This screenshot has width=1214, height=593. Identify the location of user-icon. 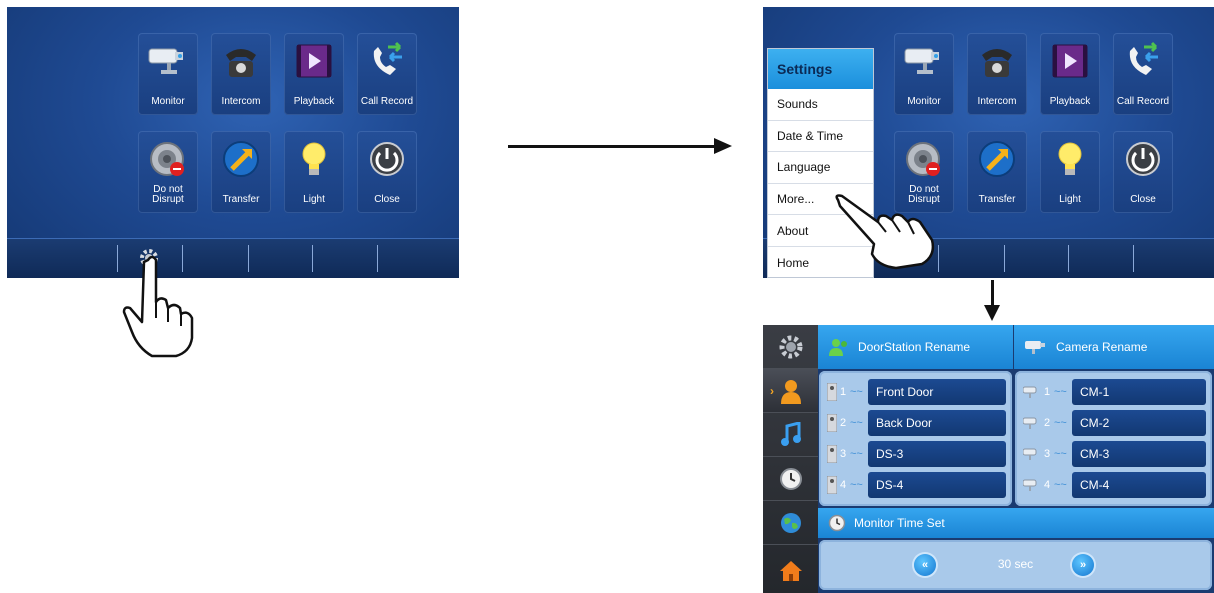
(790, 391).